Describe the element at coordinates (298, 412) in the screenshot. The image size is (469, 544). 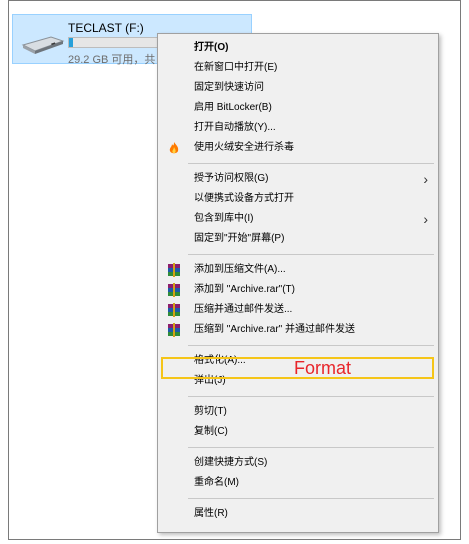
I see `menu-item-cut: 剪切(T)` at that location.